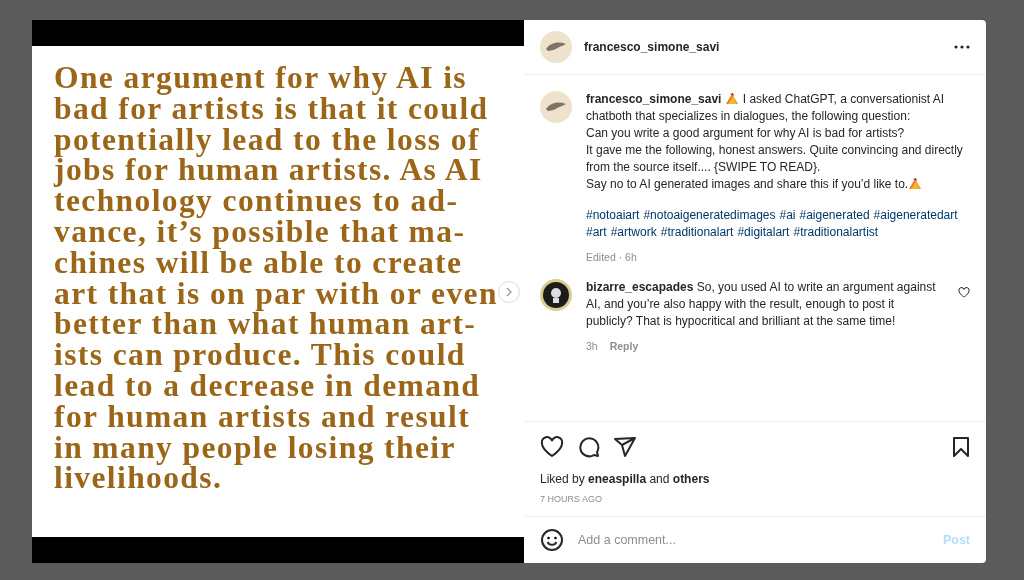 The width and height of the screenshot is (1024, 580). I want to click on likes-label: Liked by, so click(562, 479).